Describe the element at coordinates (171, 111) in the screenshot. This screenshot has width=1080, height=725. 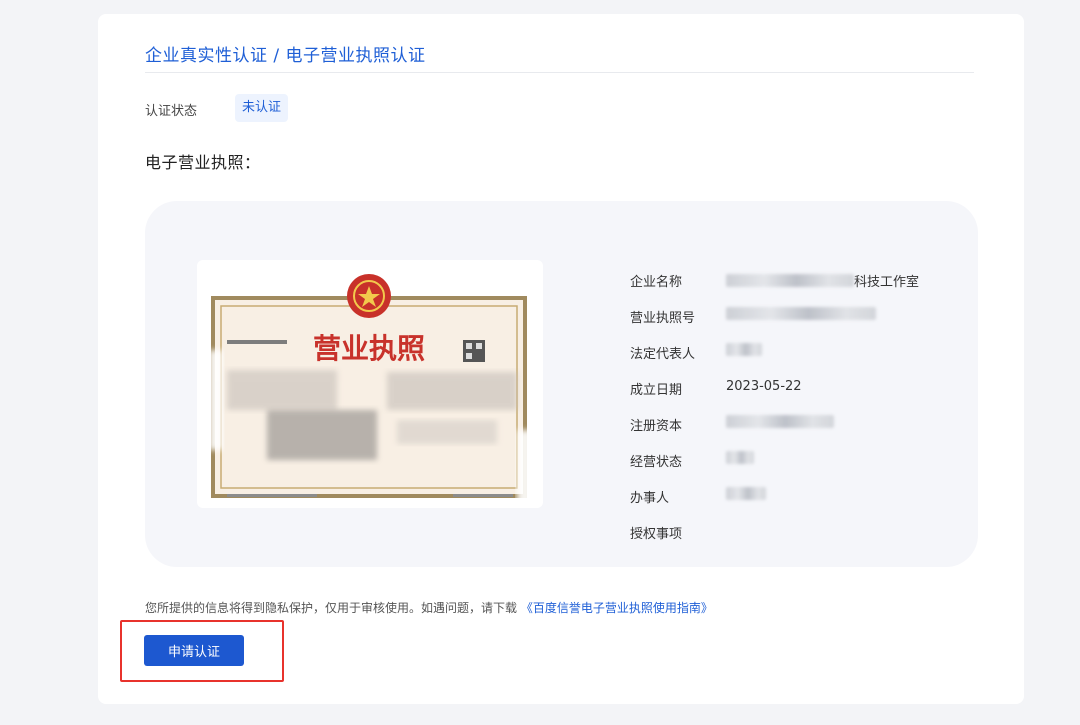
I see `status-label: 认证状态` at that location.